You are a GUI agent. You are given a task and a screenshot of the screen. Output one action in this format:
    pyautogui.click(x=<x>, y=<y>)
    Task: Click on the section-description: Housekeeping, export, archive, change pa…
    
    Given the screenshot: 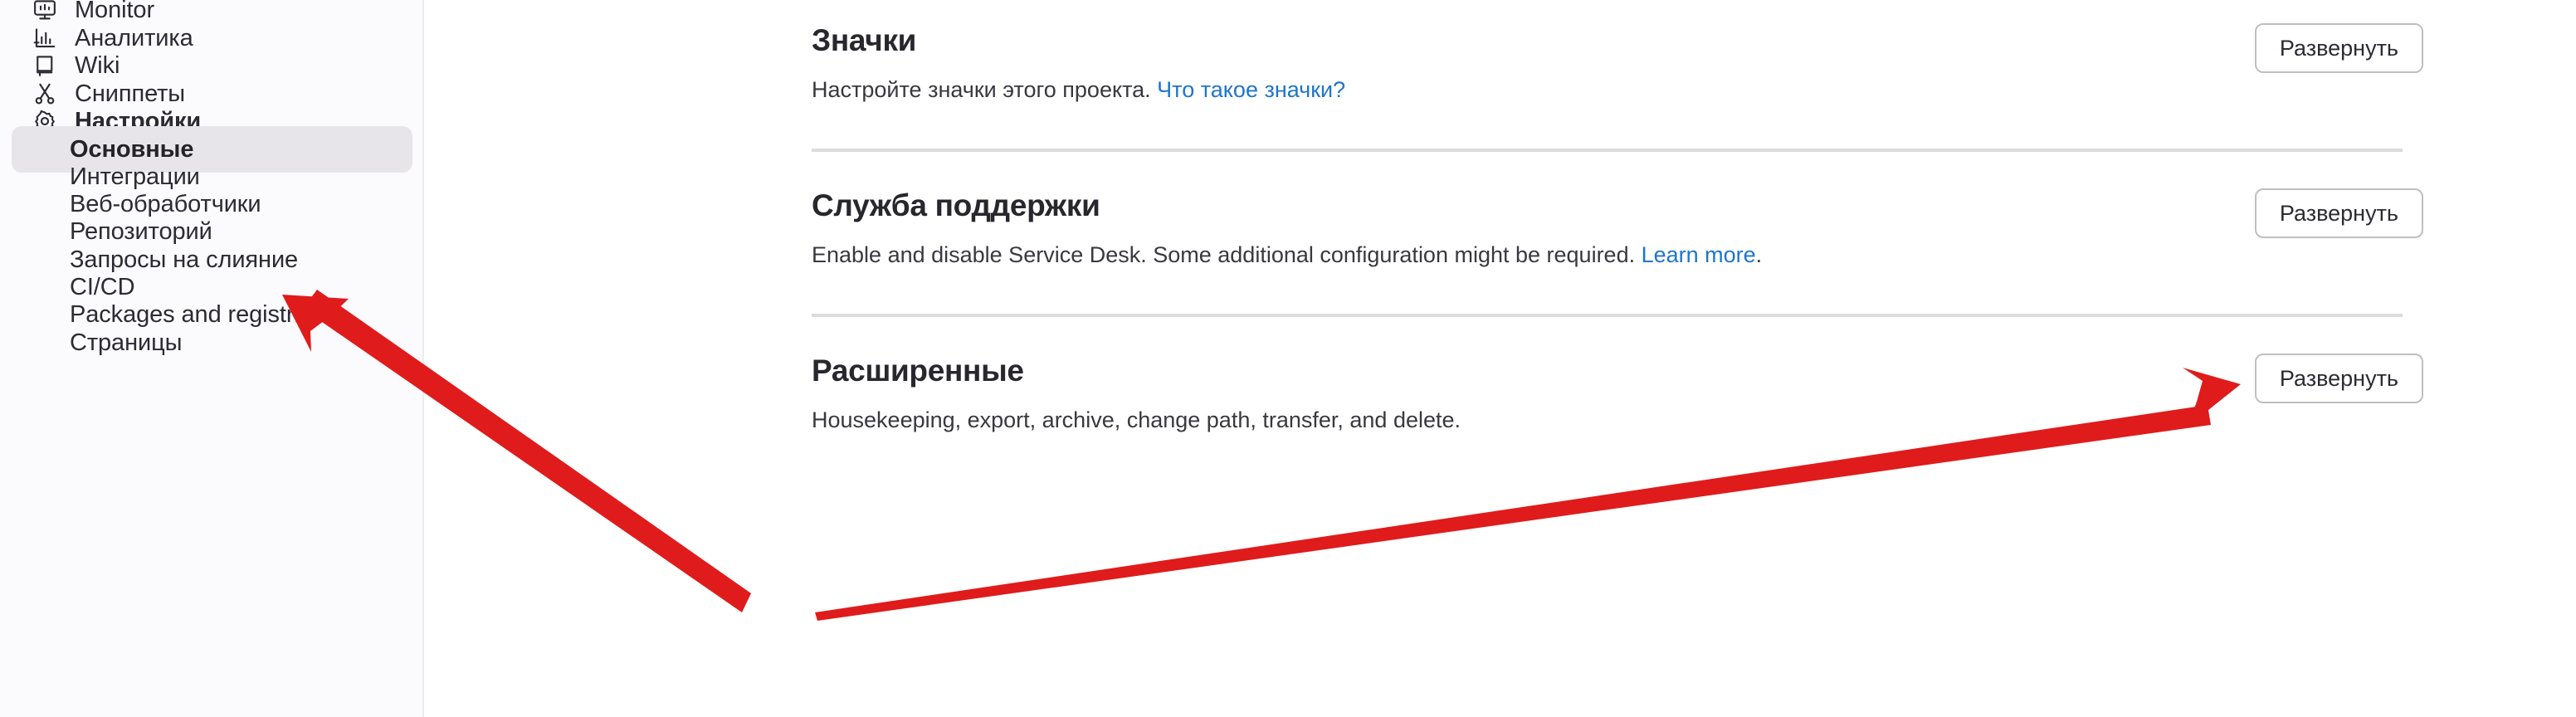 What is the action you would take?
    pyautogui.click(x=1136, y=420)
    